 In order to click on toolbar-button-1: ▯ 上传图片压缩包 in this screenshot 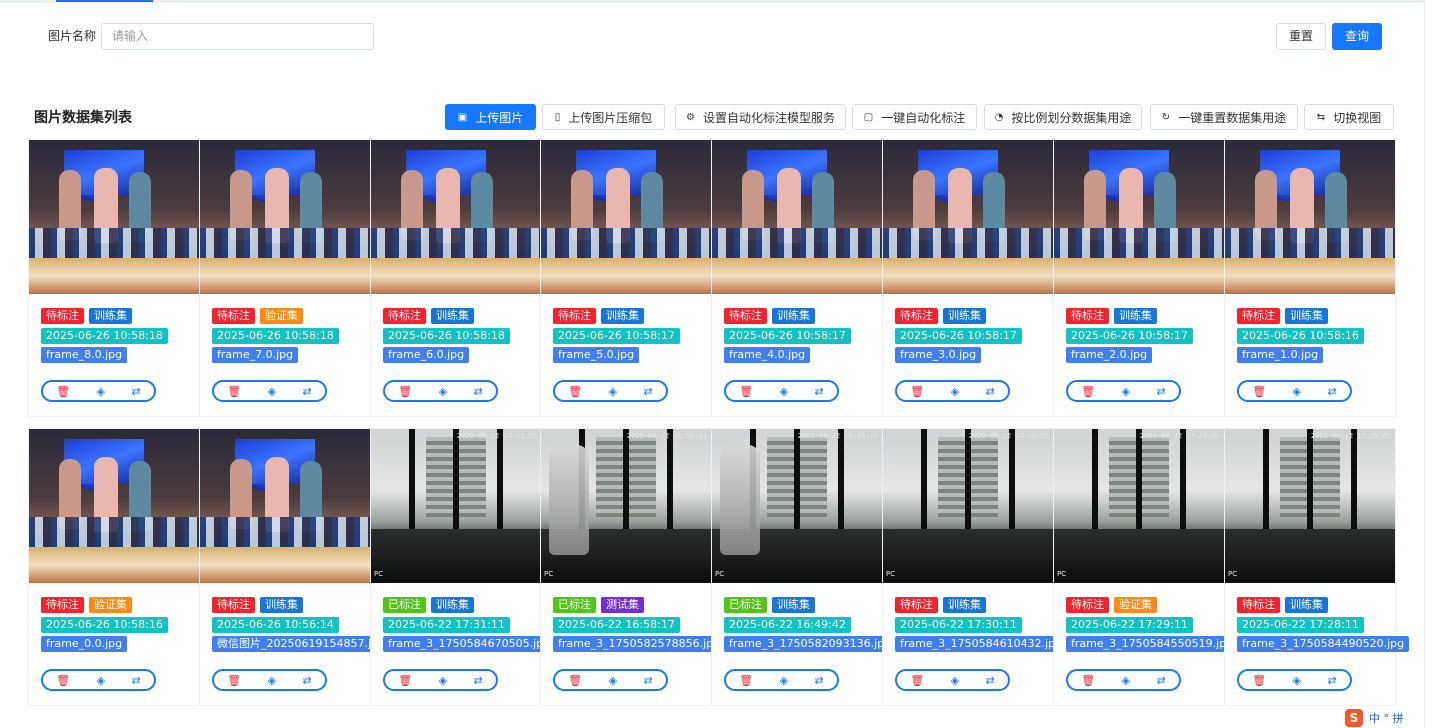, I will do `click(603, 117)`.